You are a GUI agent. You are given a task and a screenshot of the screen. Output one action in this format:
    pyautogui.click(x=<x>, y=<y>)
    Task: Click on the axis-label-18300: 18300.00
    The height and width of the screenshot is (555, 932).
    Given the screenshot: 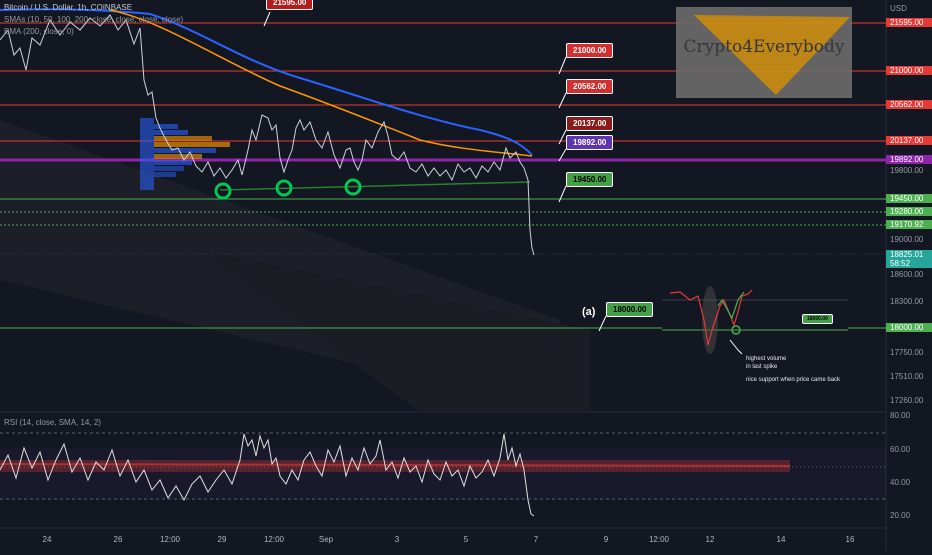 What is the action you would take?
    pyautogui.click(x=907, y=301)
    